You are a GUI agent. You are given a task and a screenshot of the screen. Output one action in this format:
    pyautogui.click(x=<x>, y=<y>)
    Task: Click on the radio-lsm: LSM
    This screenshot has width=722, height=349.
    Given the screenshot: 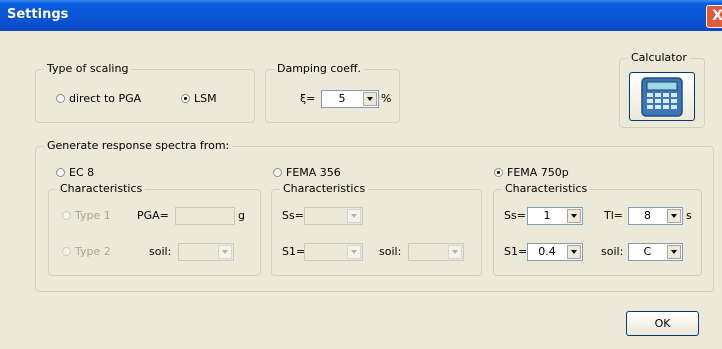 What is the action you would take?
    pyautogui.click(x=199, y=98)
    